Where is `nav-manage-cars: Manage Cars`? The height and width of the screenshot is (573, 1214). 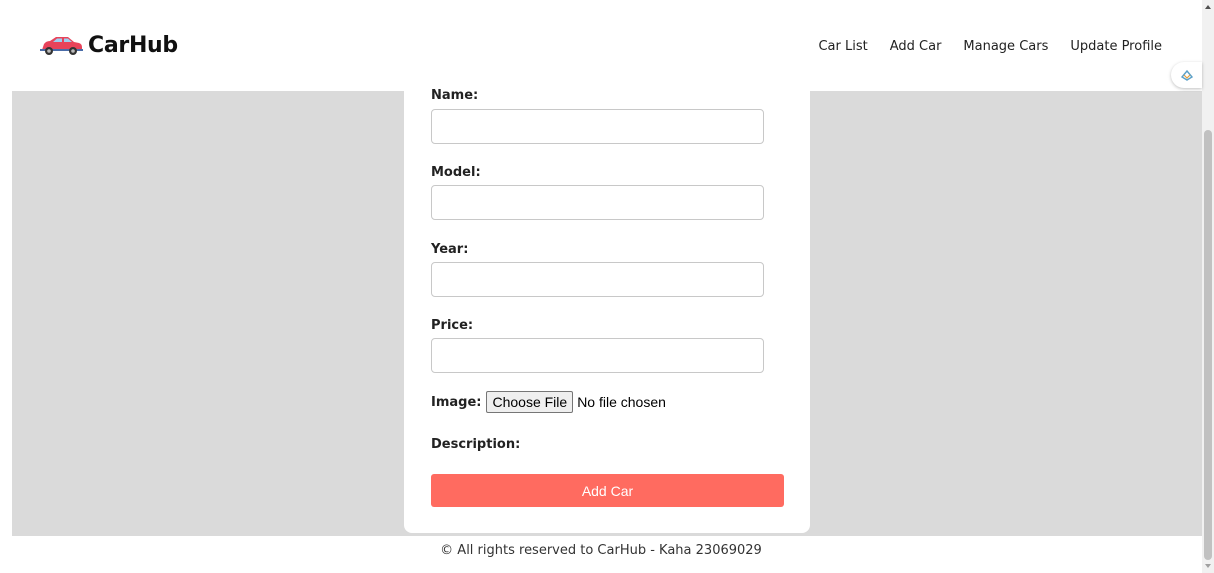 nav-manage-cars: Manage Cars is located at coordinates (1005, 46).